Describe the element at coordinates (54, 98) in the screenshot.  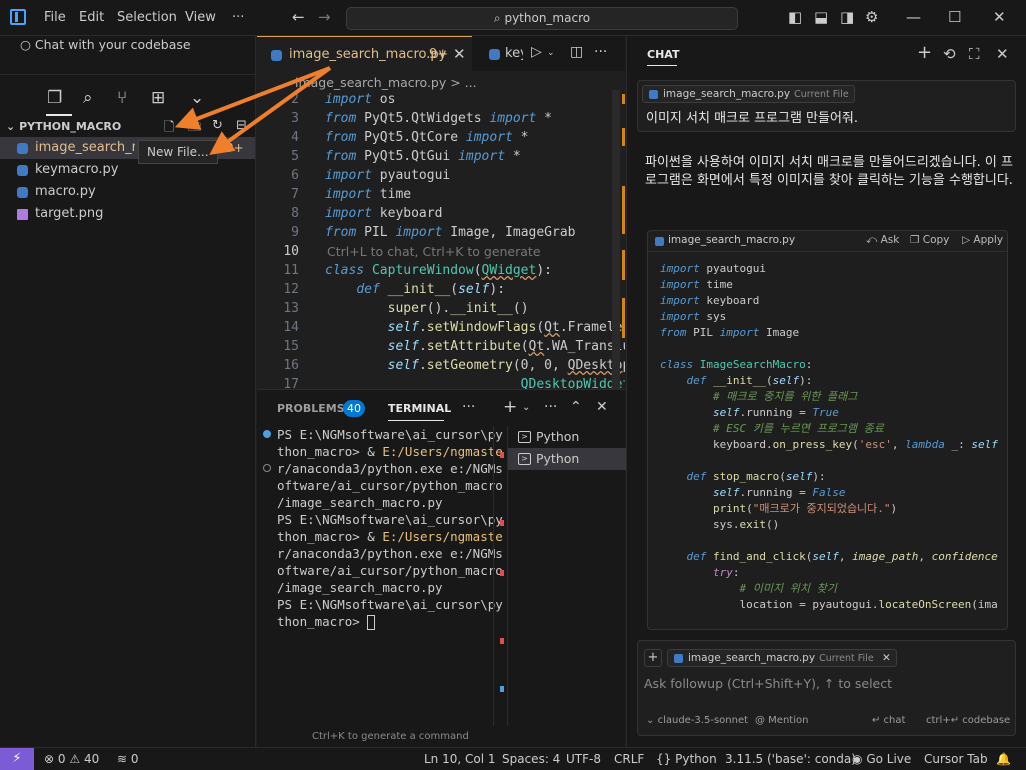
I see `explorer-icon: ❐` at that location.